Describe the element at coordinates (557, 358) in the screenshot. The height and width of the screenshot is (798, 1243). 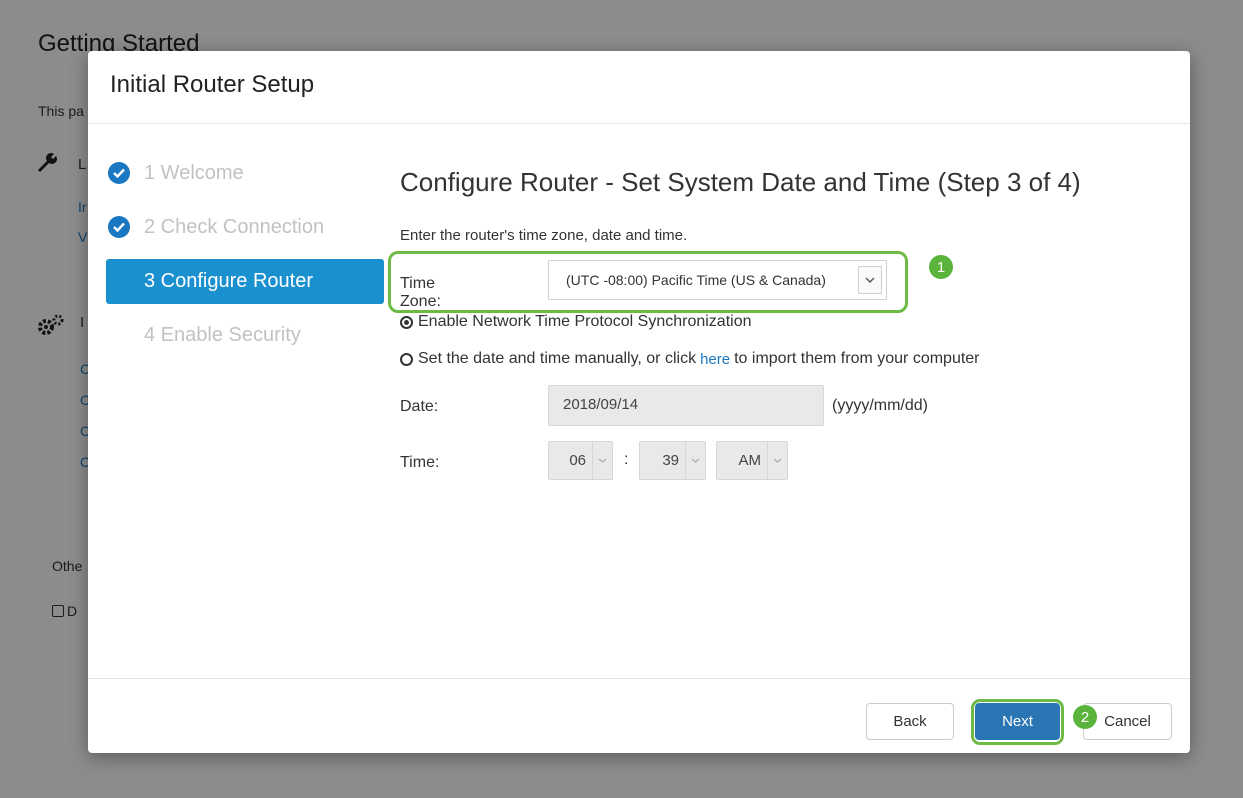
I see `manual-time-label: Set the date and time manually, or click` at that location.